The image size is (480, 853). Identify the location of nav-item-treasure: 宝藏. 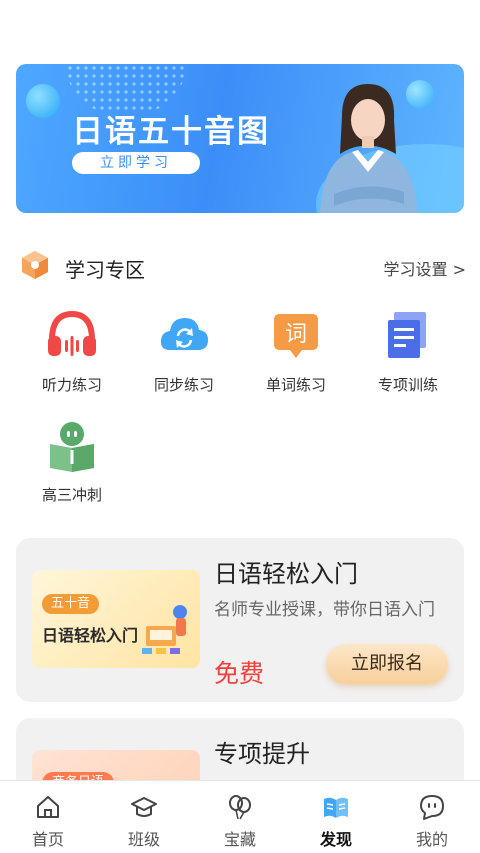
(240, 817).